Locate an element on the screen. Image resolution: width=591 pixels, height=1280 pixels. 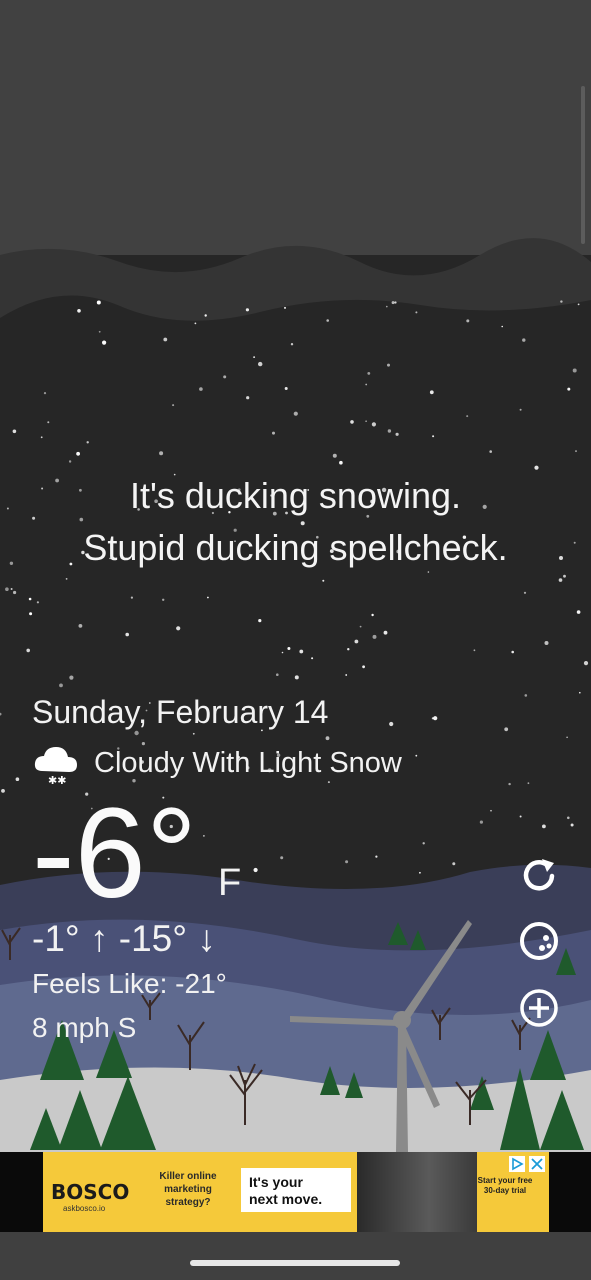
condition-label: Cloudy With Light Snow is located at coordinates (248, 762).